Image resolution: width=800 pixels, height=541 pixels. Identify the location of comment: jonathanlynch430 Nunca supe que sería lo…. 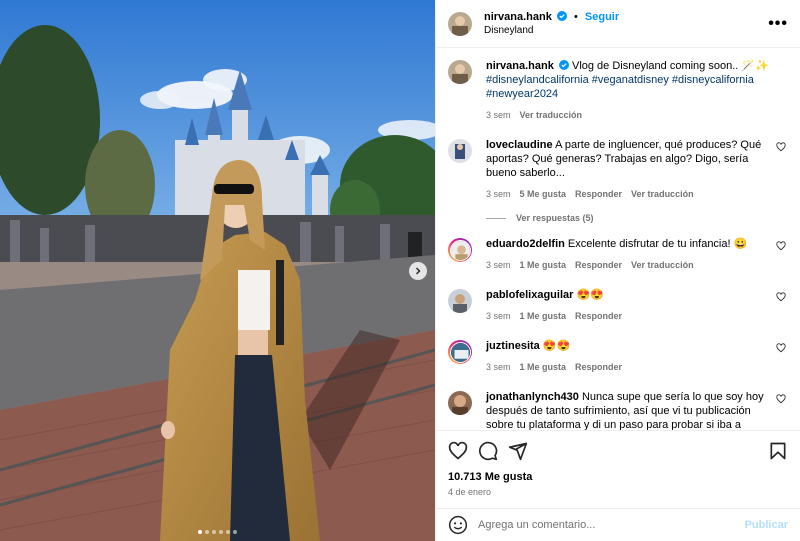
(618, 410).